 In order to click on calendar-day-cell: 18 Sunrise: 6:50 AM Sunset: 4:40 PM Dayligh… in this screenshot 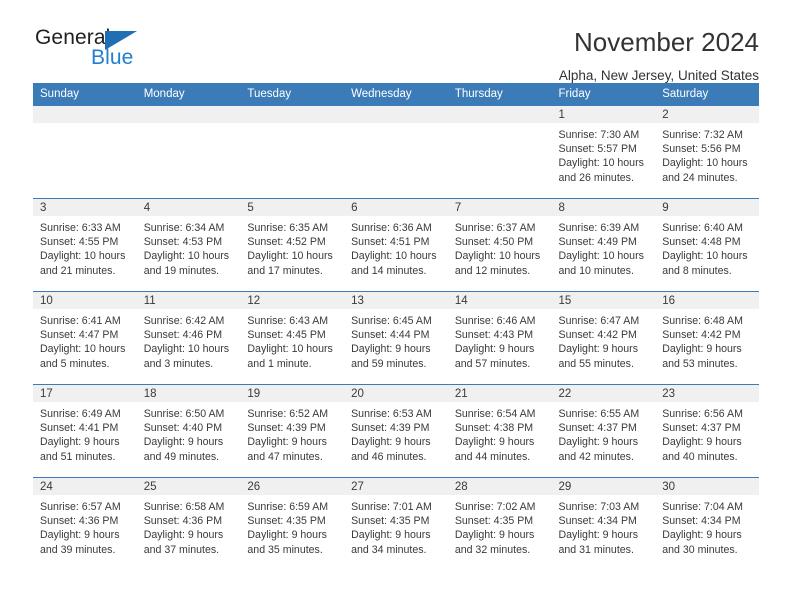, I will do `click(188, 431)`.